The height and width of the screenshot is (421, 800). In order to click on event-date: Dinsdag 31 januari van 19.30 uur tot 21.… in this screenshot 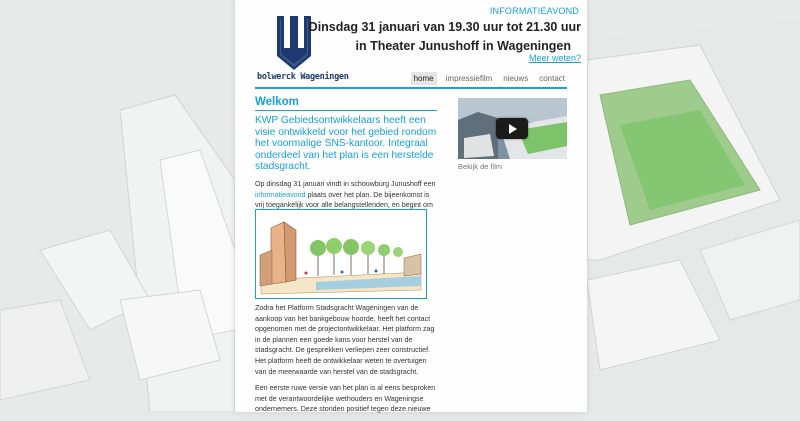, I will do `click(444, 27)`.